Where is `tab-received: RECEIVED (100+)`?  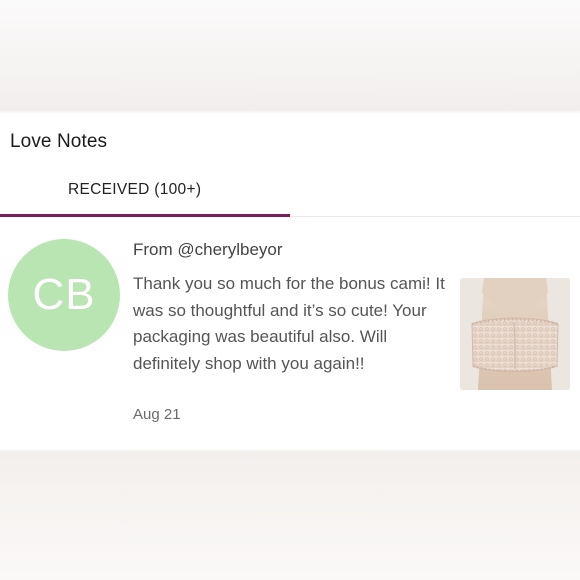
tab-received: RECEIVED (100+) is located at coordinates (145, 195).